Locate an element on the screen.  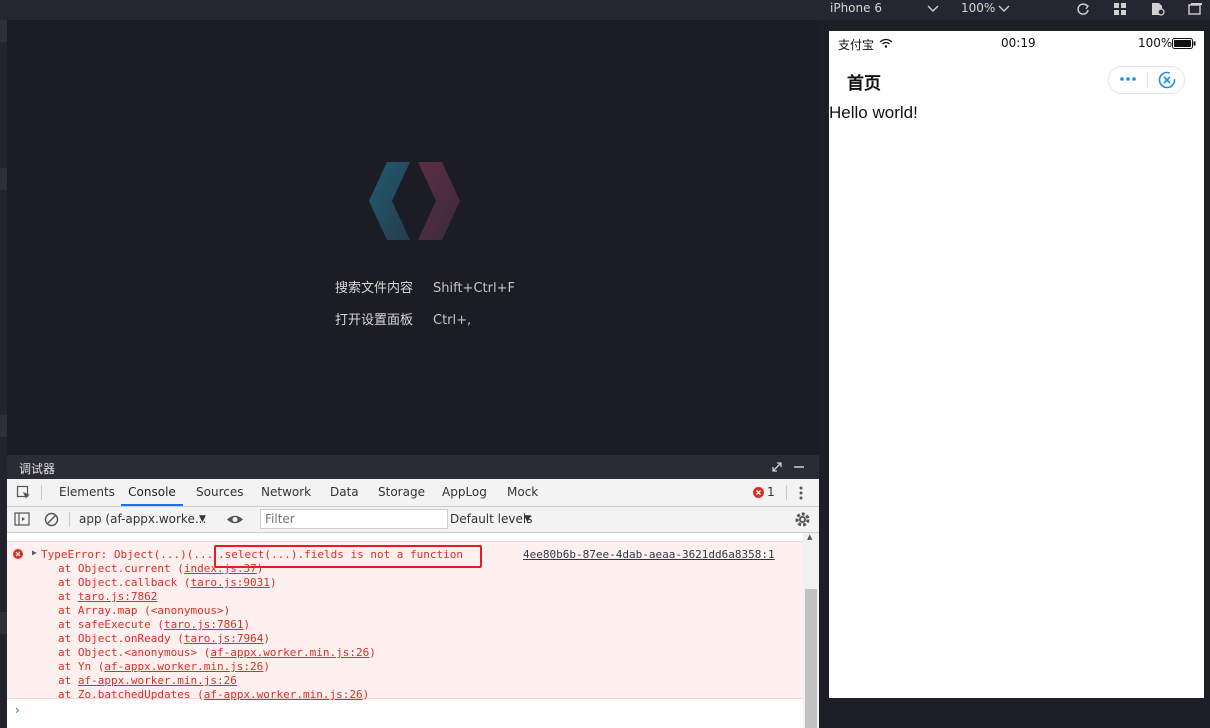
tab-storage: Storage is located at coordinates (401, 492).